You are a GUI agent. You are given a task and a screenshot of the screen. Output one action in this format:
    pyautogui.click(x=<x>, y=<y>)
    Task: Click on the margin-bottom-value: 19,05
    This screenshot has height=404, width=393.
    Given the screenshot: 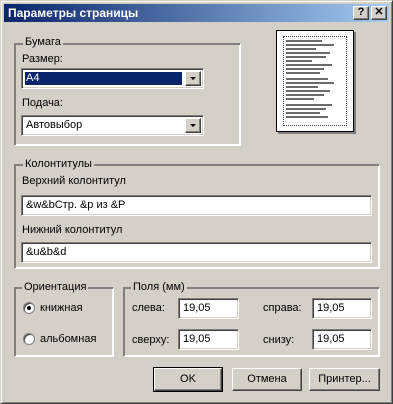 What is the action you would take?
    pyautogui.click(x=331, y=339)
    